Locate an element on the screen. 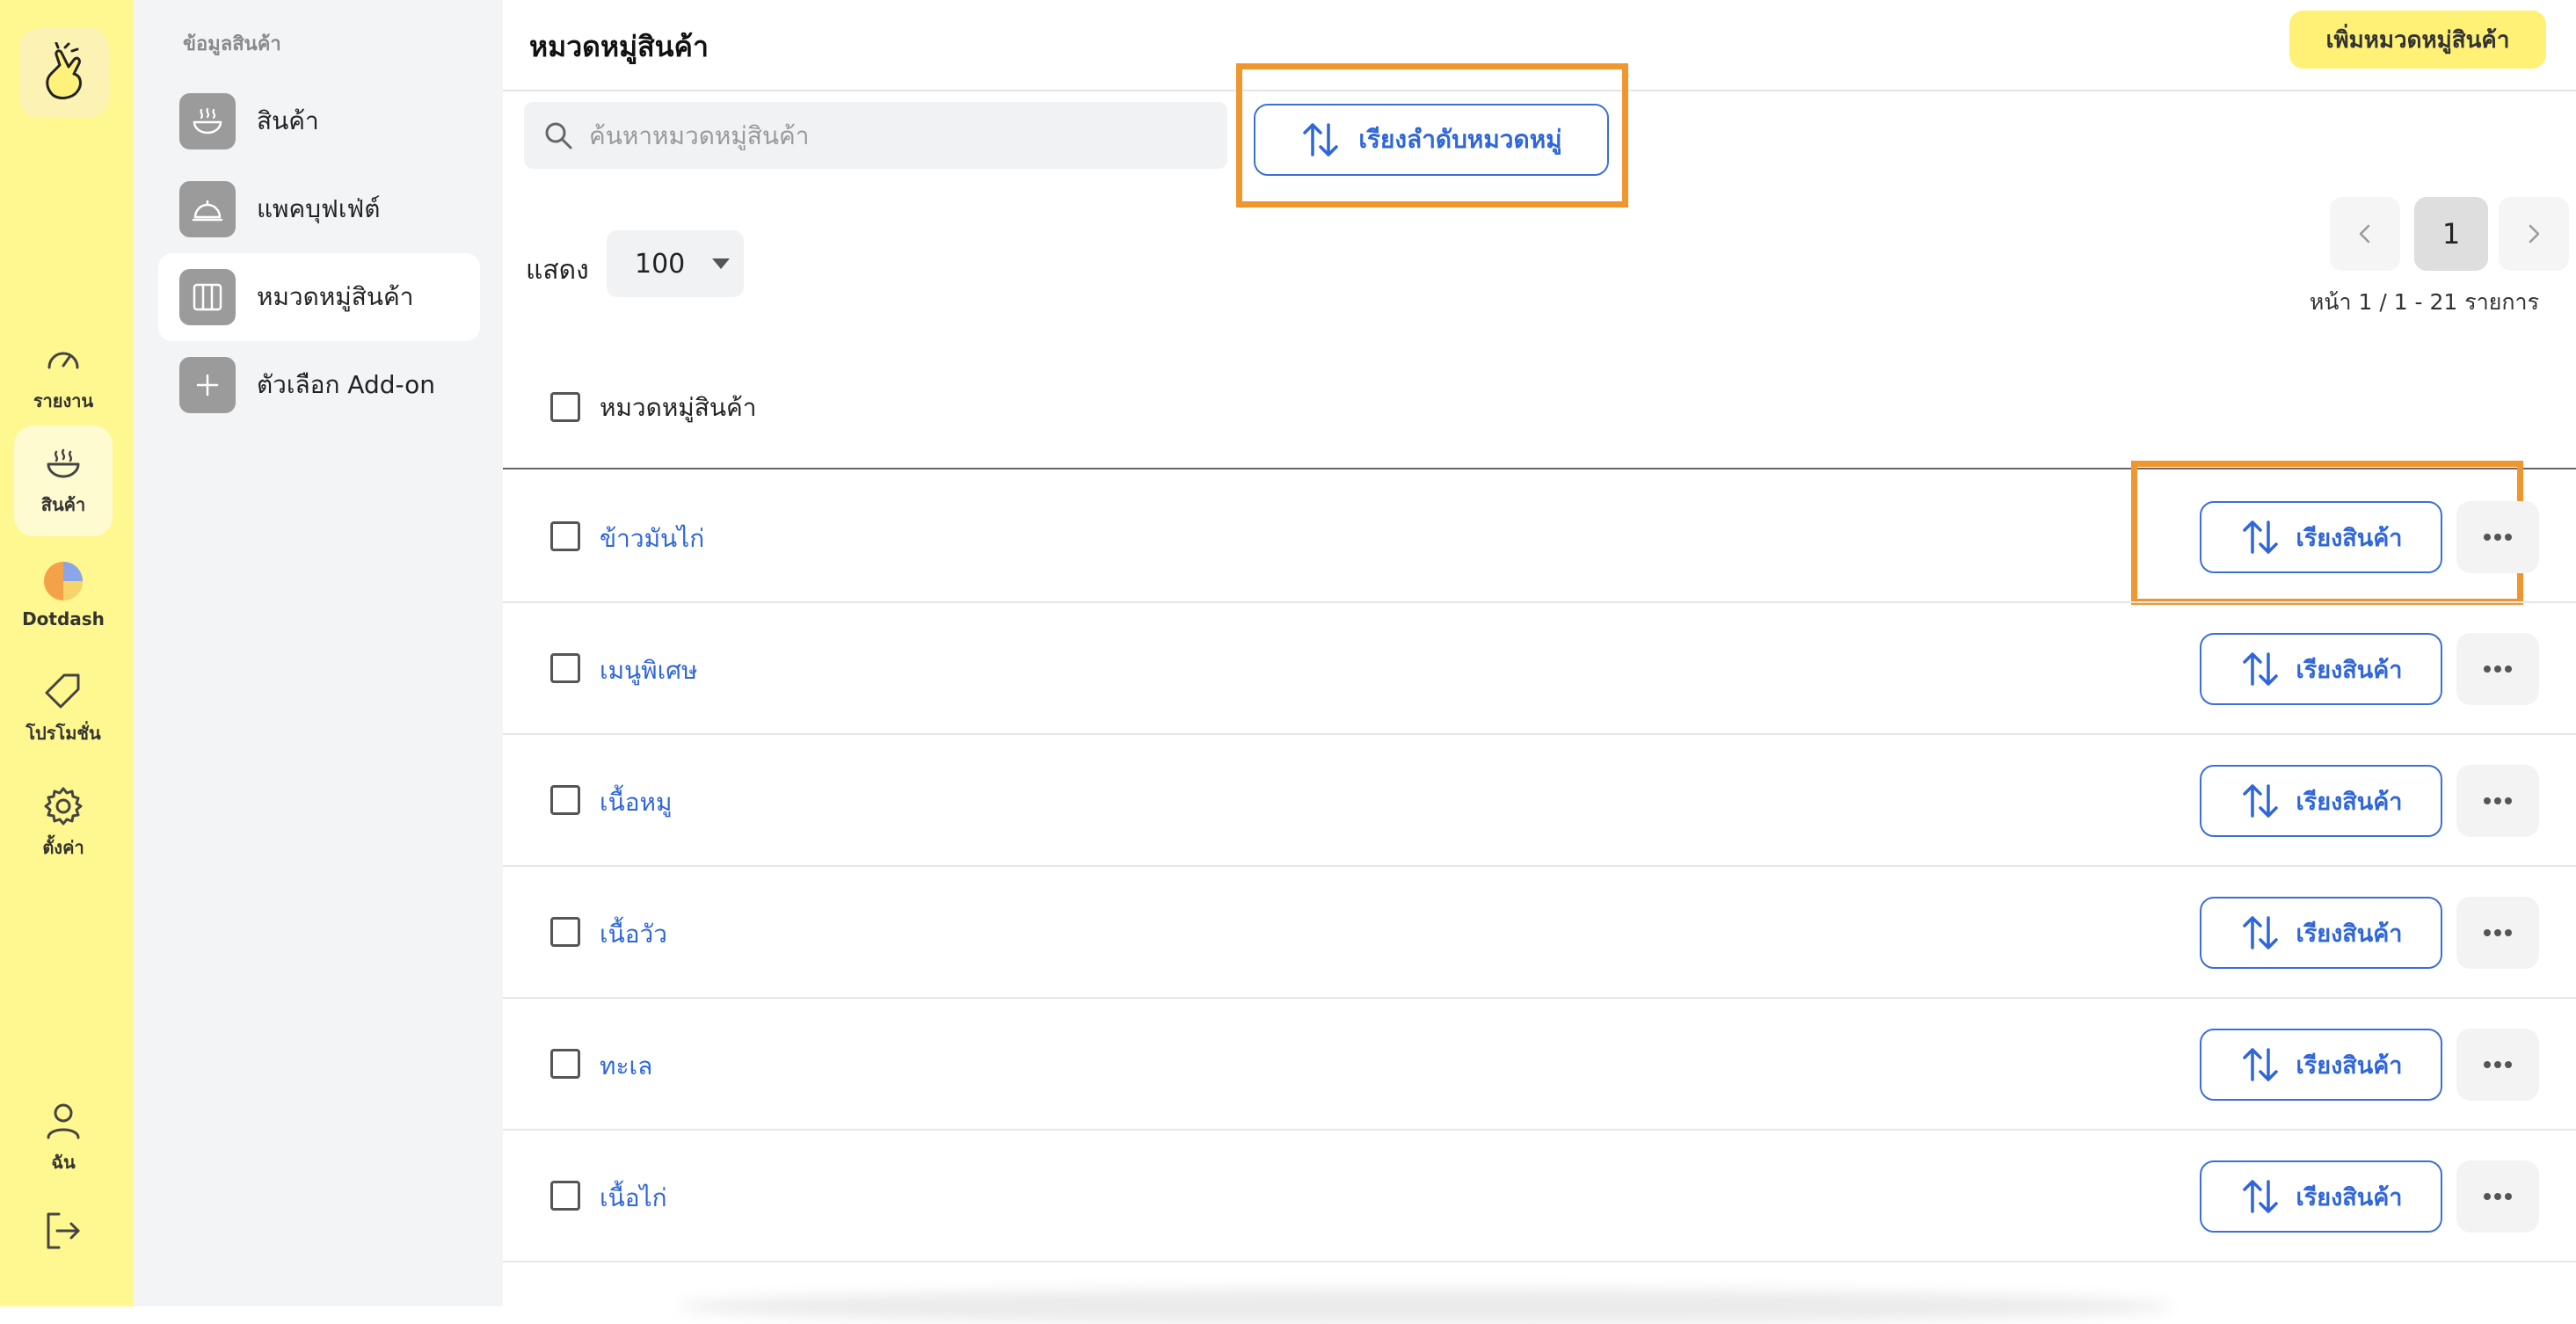  search-box is located at coordinates (875, 135).